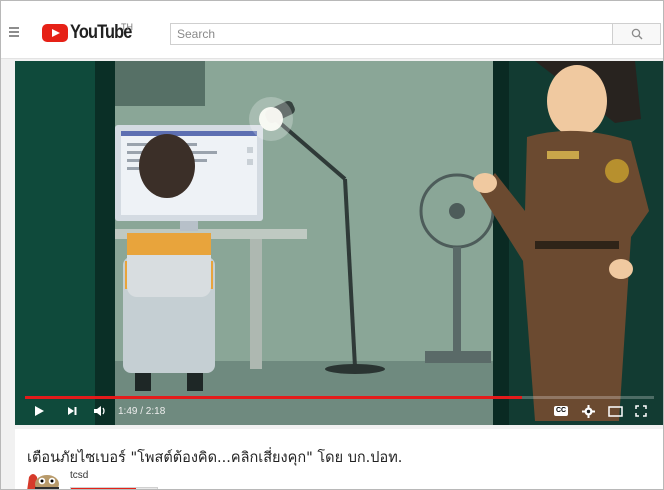  I want to click on youtube-play-logo-icon, so click(55, 33).